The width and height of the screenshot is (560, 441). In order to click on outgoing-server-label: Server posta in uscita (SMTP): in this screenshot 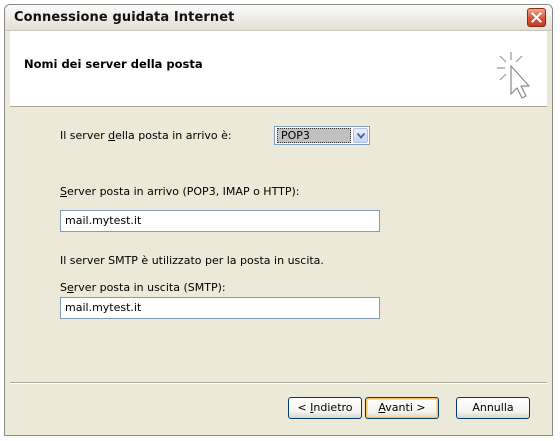, I will do `click(143, 287)`.